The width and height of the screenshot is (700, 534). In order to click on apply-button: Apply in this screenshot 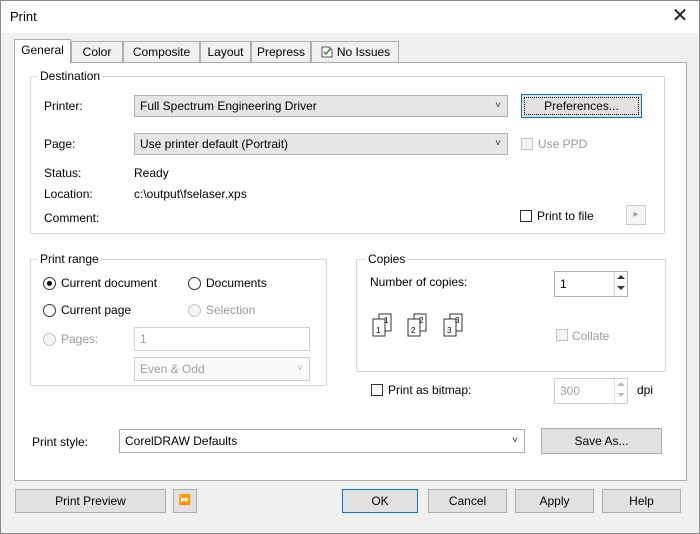, I will do `click(554, 501)`.